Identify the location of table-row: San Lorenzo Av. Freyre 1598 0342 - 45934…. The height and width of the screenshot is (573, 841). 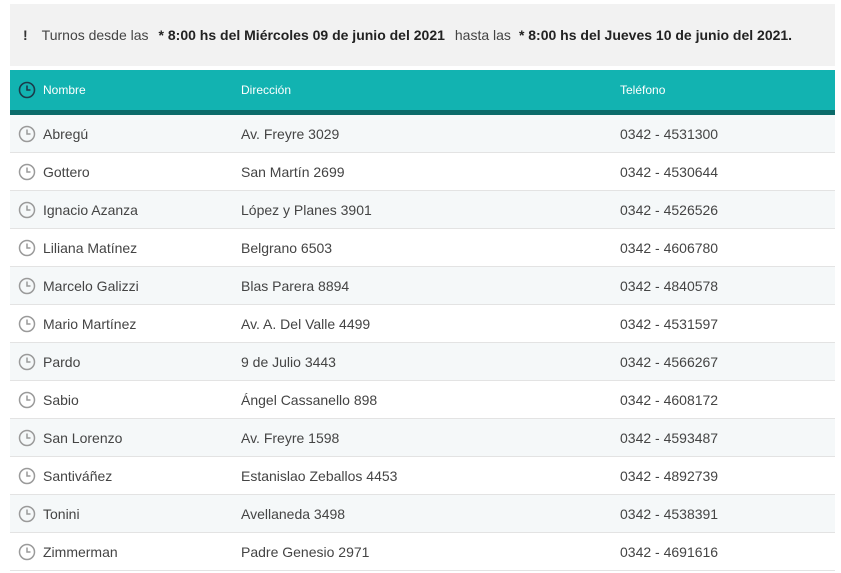
(422, 438).